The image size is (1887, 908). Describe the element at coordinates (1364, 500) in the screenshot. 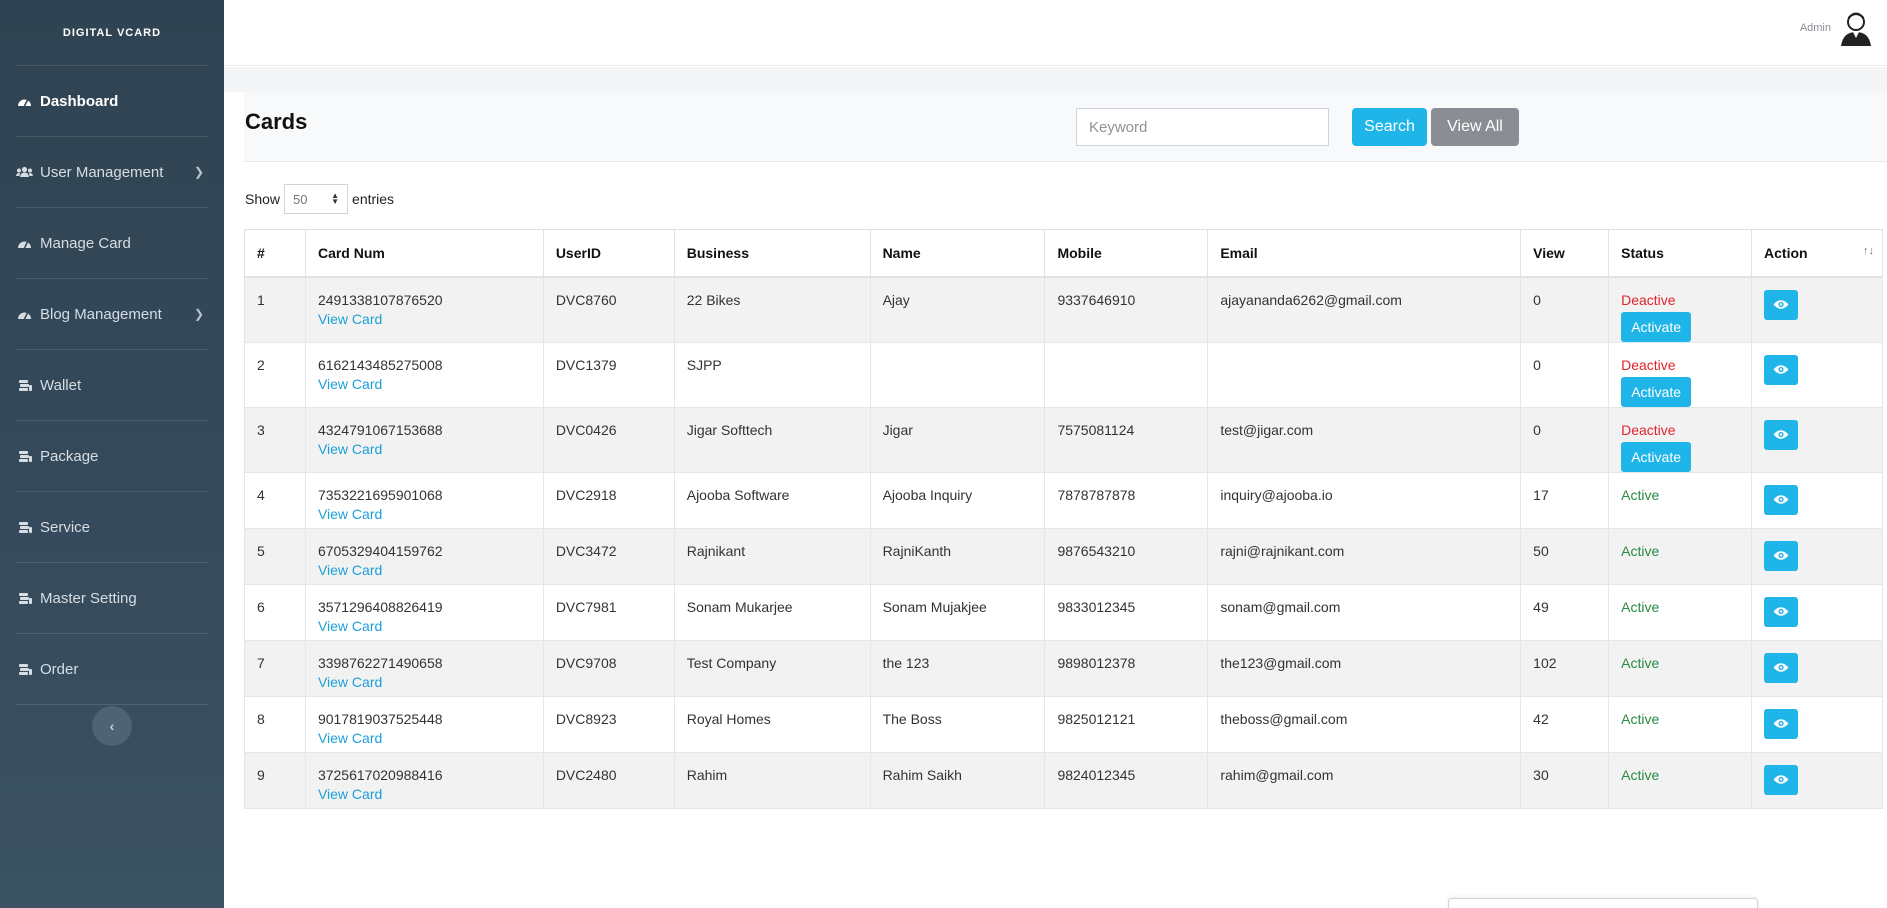

I see `cell-email: inquiry@ajooba.io` at that location.